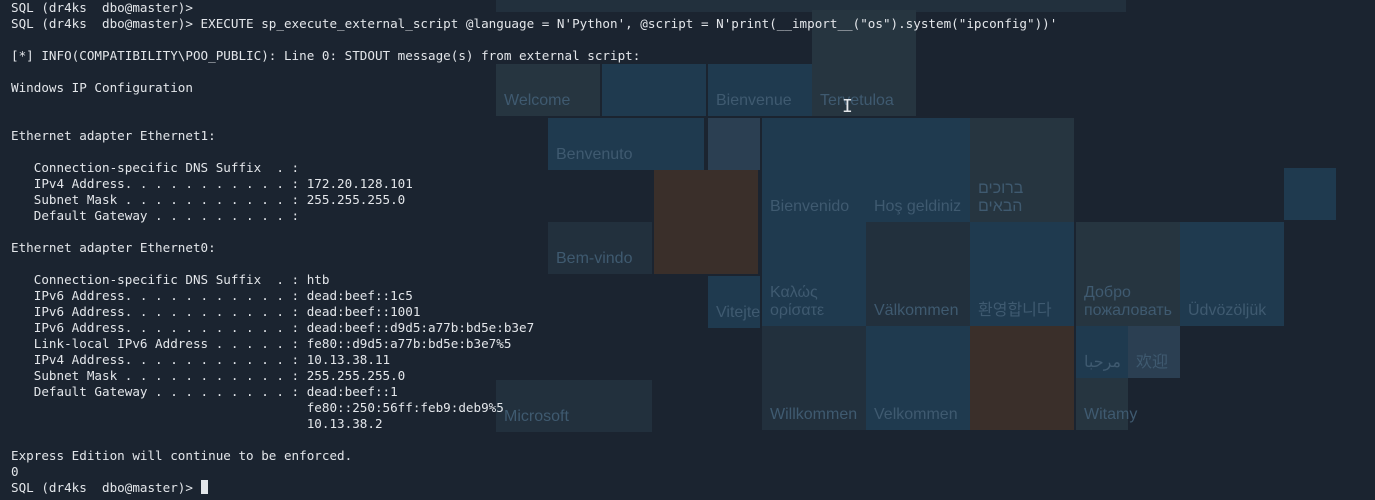 The image size is (1375, 500). Describe the element at coordinates (204, 487) in the screenshot. I see `text-cursor` at that location.